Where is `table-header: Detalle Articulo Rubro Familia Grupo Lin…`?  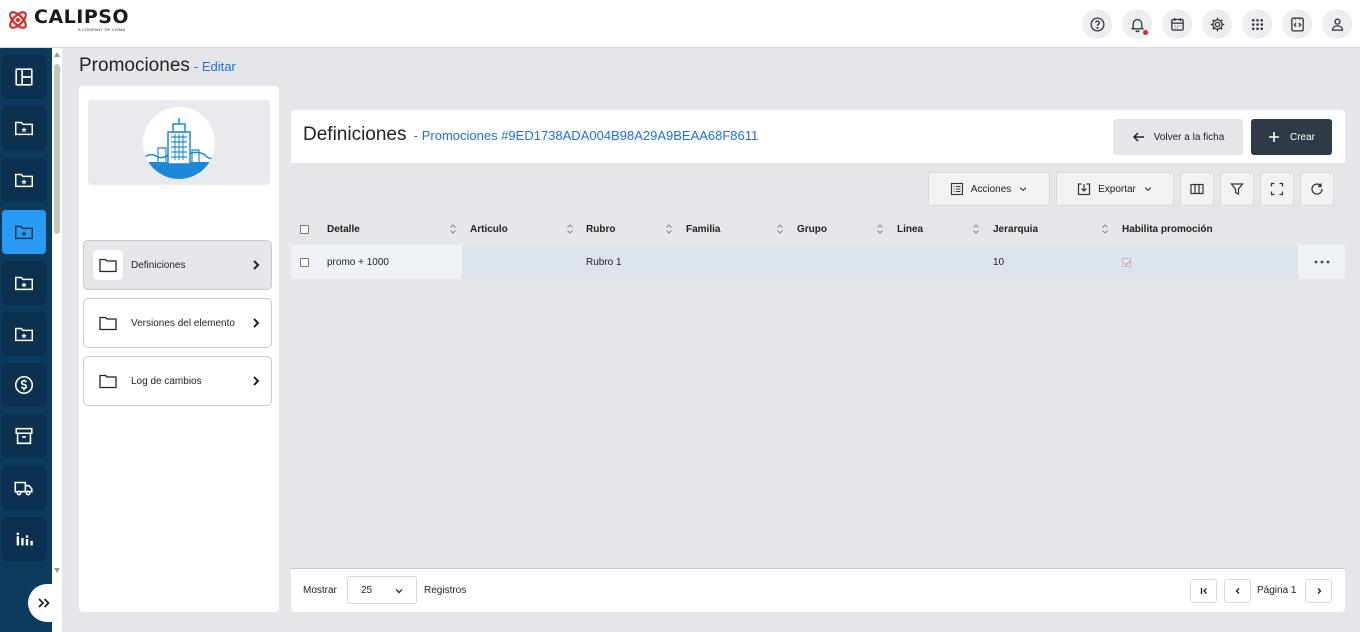
table-header: Detalle Articulo Rubro Familia Grupo Lin… is located at coordinates (818, 229).